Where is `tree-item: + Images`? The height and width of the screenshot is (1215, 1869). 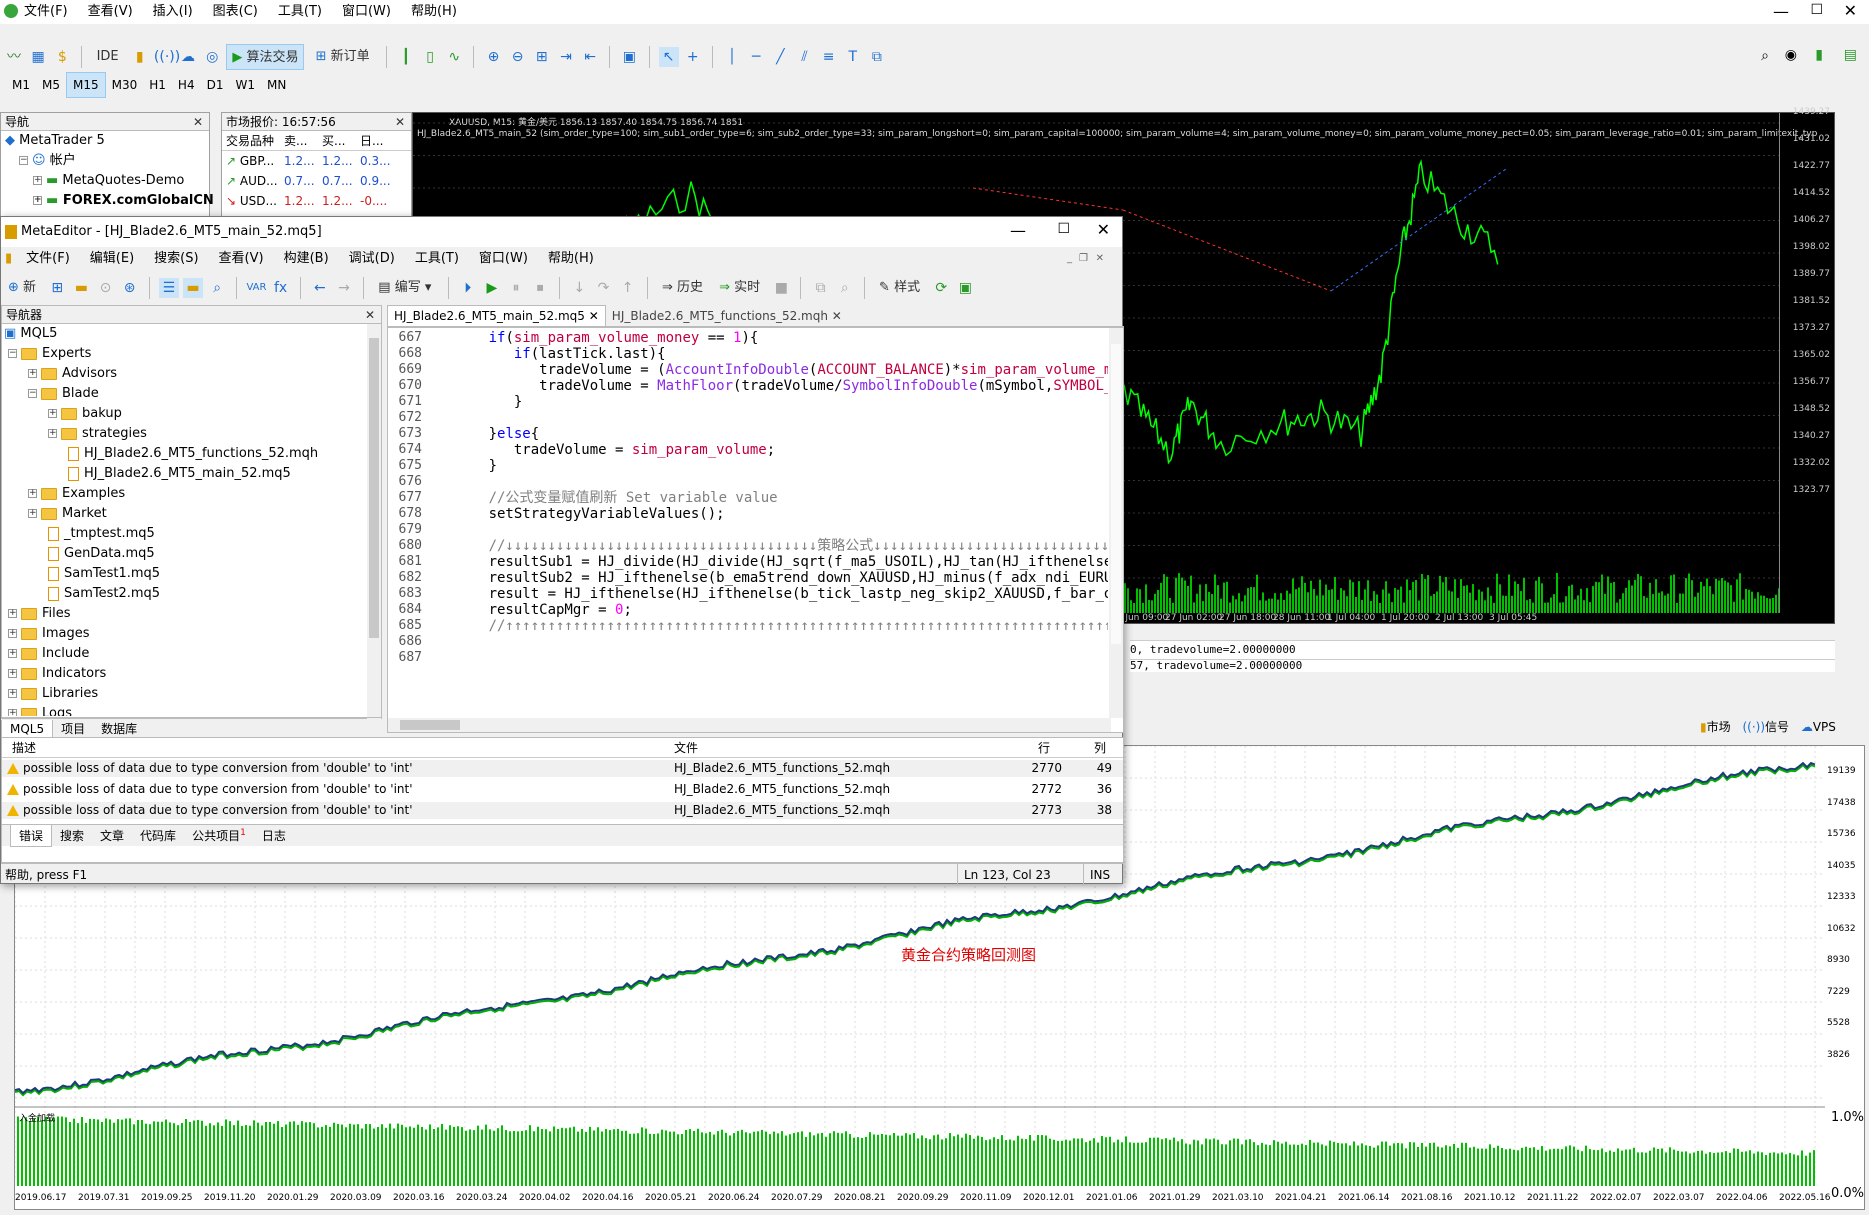
tree-item: + Images is located at coordinates (192, 634).